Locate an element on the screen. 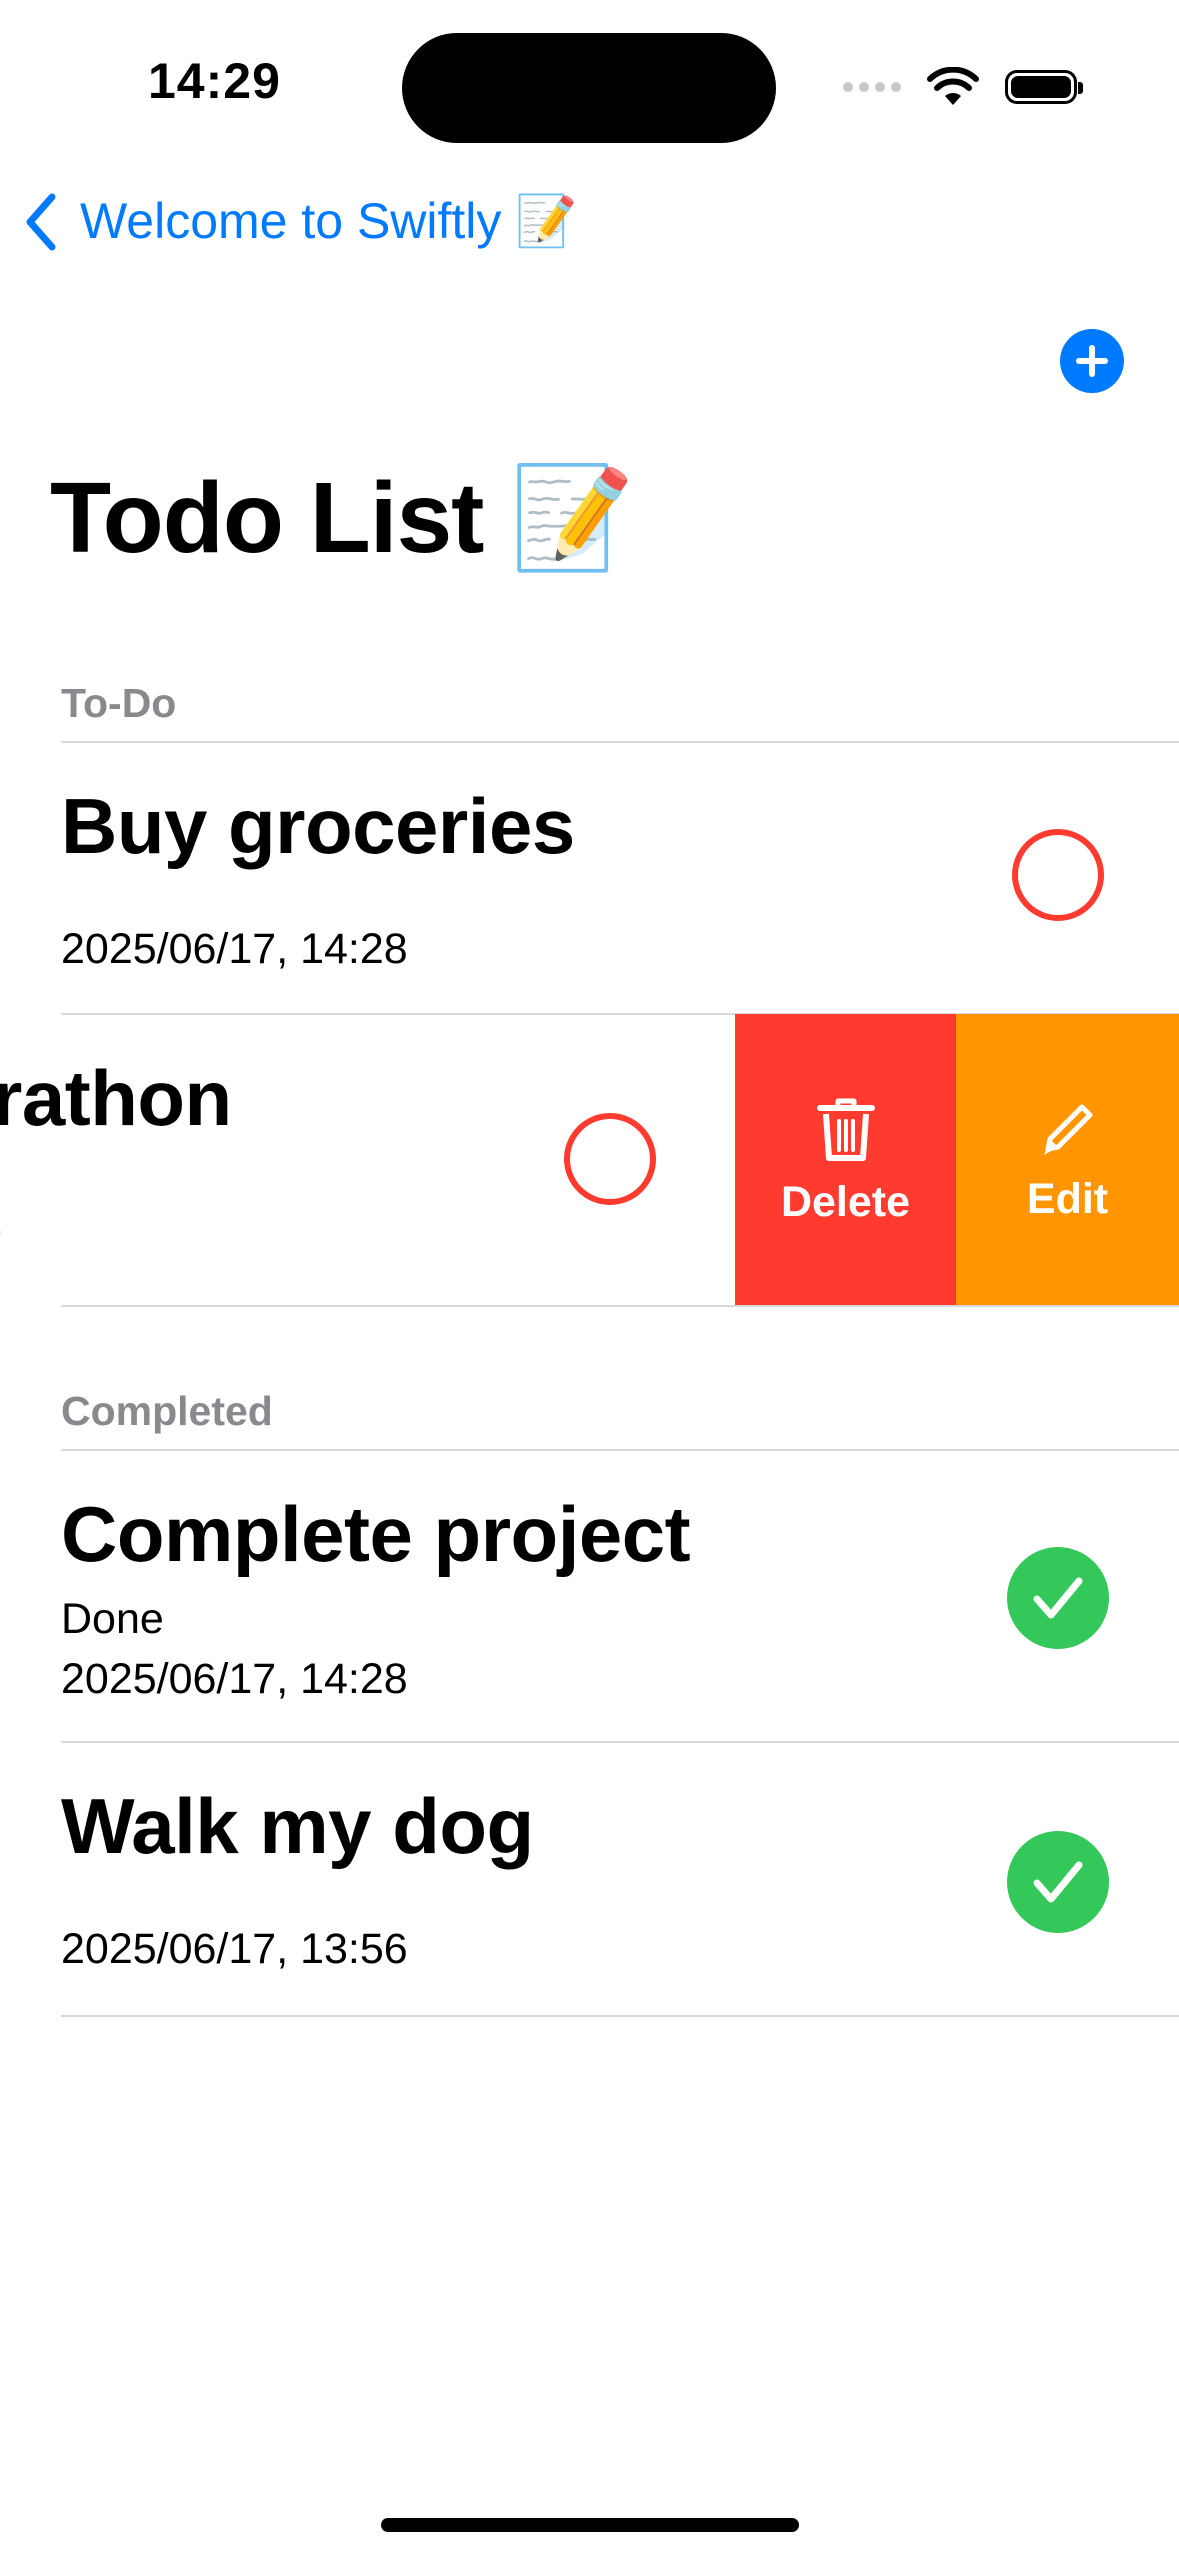 Image resolution: width=1179 pixels, height=2556 pixels. cellular-signal-icon is located at coordinates (872, 87).